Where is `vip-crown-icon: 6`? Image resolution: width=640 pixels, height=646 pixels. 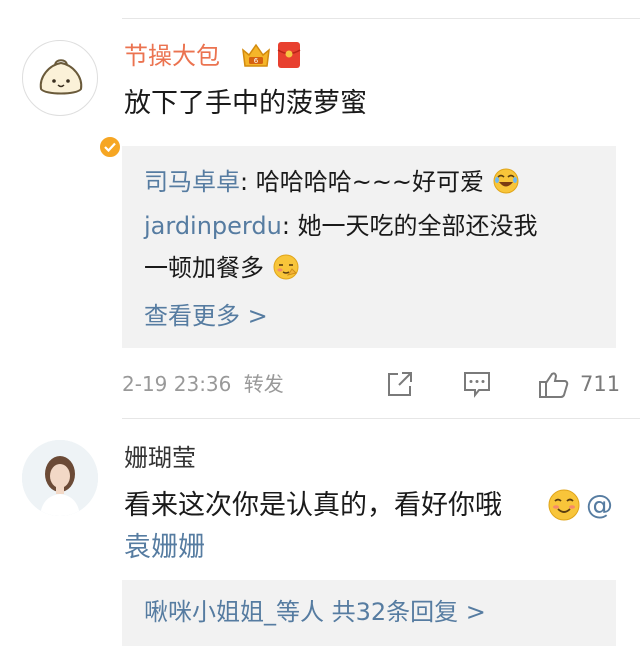
vip-crown-icon: 6 is located at coordinates (256, 55).